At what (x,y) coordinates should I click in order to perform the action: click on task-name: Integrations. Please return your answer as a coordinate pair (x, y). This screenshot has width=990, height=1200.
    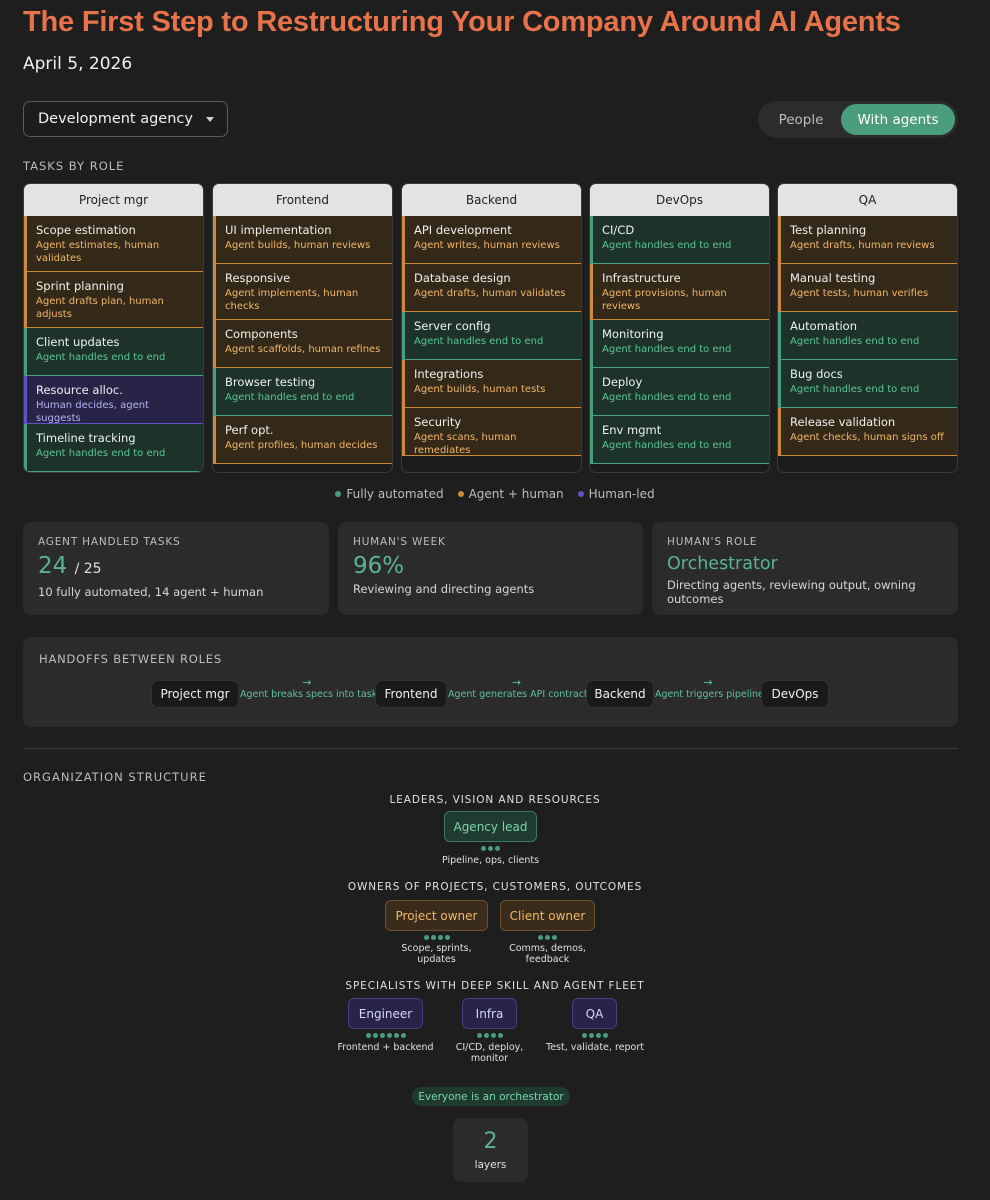
    Looking at the image, I should click on (449, 374).